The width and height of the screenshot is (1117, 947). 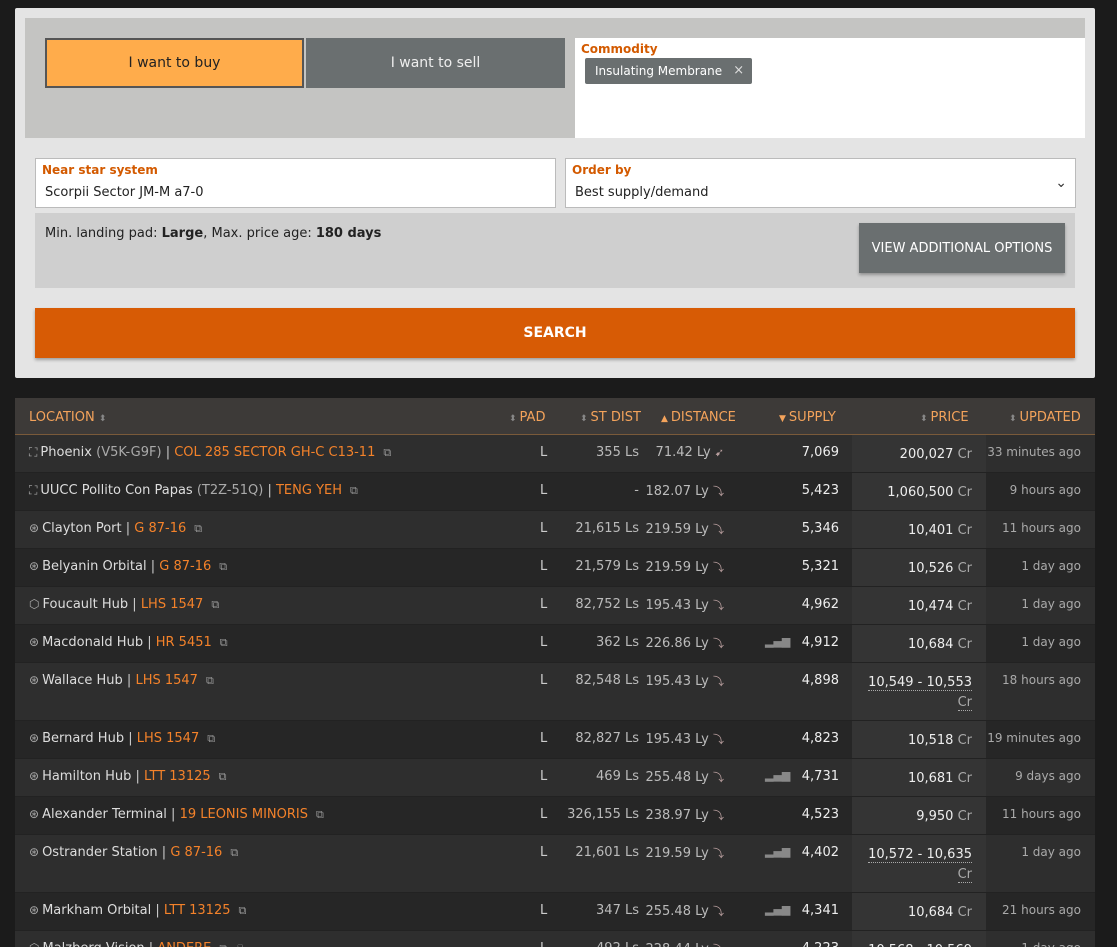 I want to click on system-link: ANDERE, so click(x=184, y=944).